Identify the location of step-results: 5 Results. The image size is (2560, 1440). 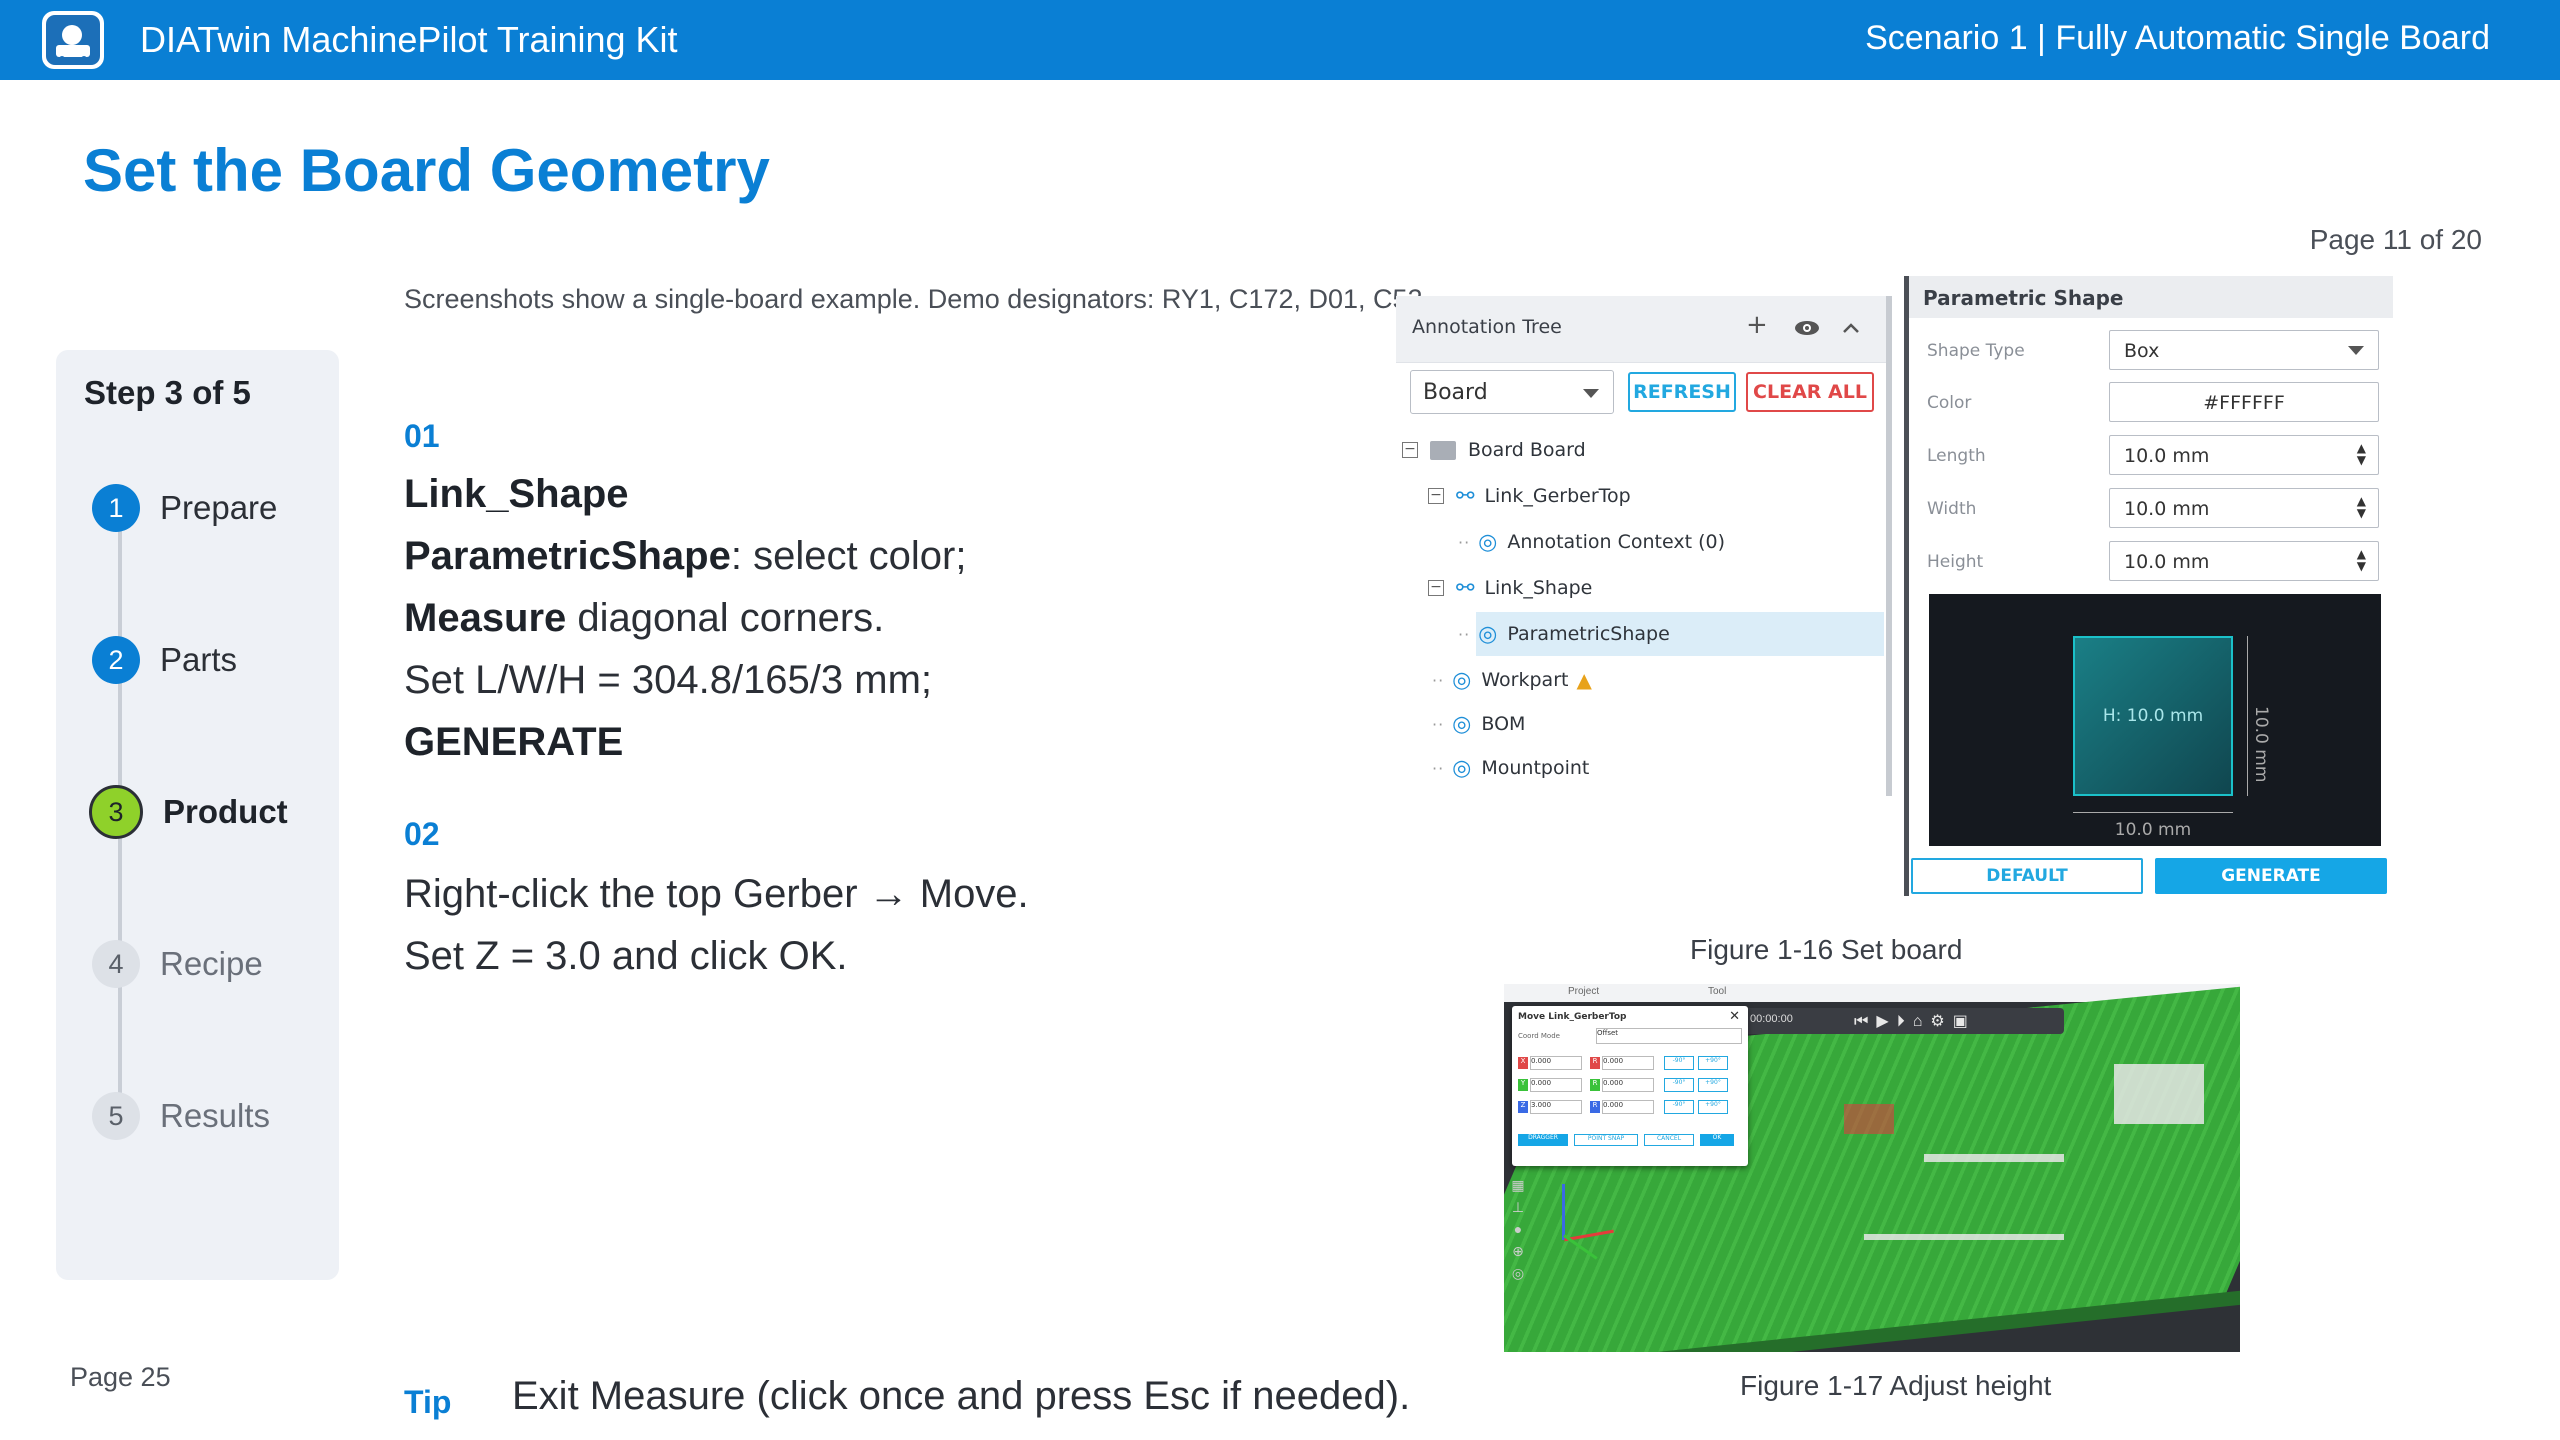
(181, 1116).